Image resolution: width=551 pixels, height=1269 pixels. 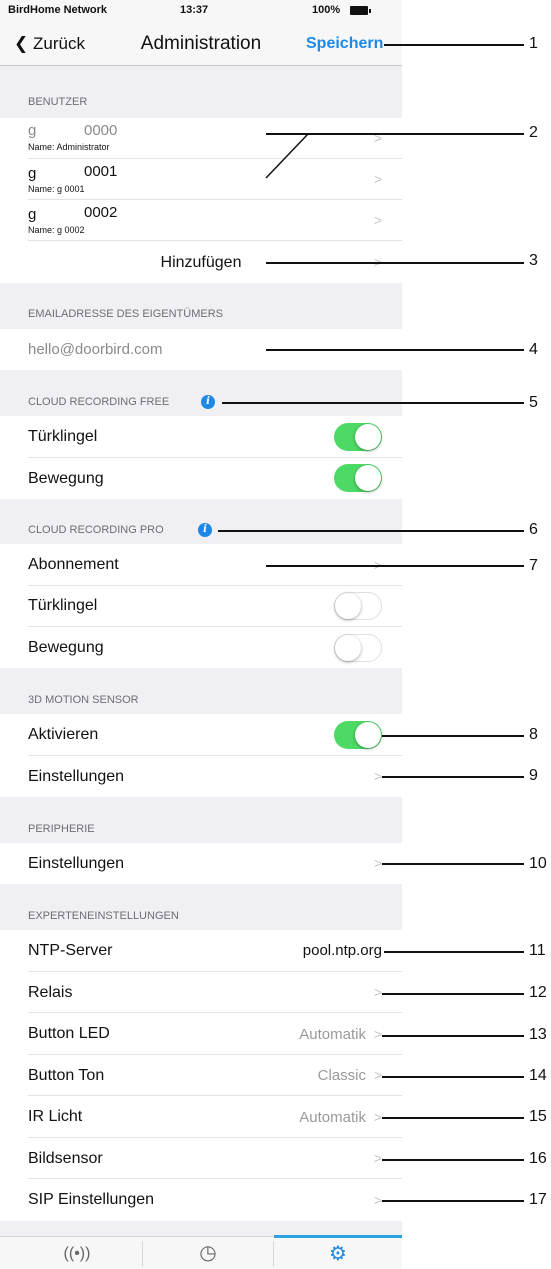 I want to click on ntp-server-row: NTP-Server pool.ntp.org, so click(x=201, y=951).